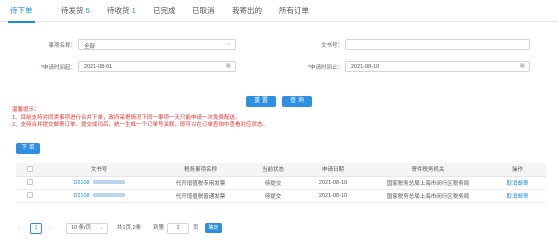 The width and height of the screenshot is (558, 247). I want to click on tab-label: 我寄出的, so click(247, 10).